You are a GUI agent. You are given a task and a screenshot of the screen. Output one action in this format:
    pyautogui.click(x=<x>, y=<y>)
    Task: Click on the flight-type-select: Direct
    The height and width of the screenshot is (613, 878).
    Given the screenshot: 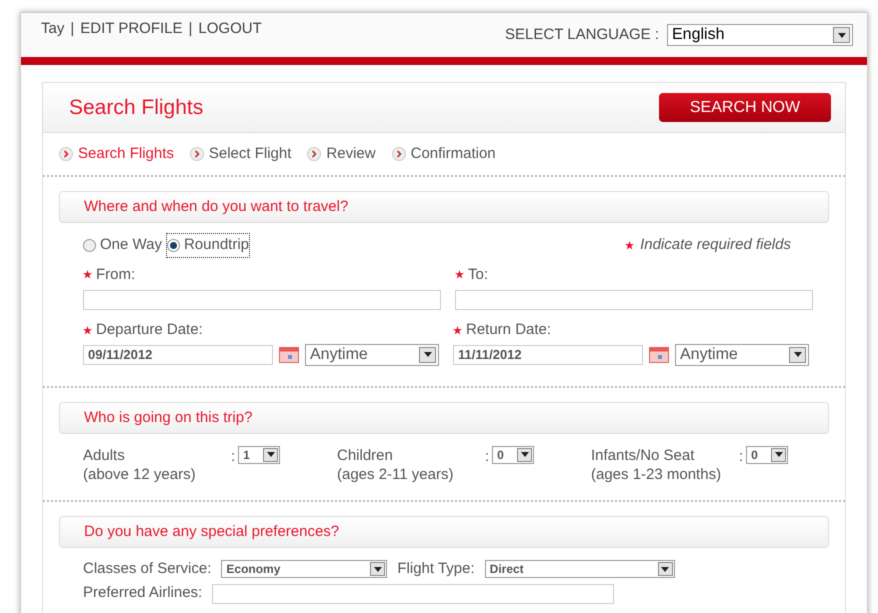 What is the action you would take?
    pyautogui.click(x=579, y=569)
    